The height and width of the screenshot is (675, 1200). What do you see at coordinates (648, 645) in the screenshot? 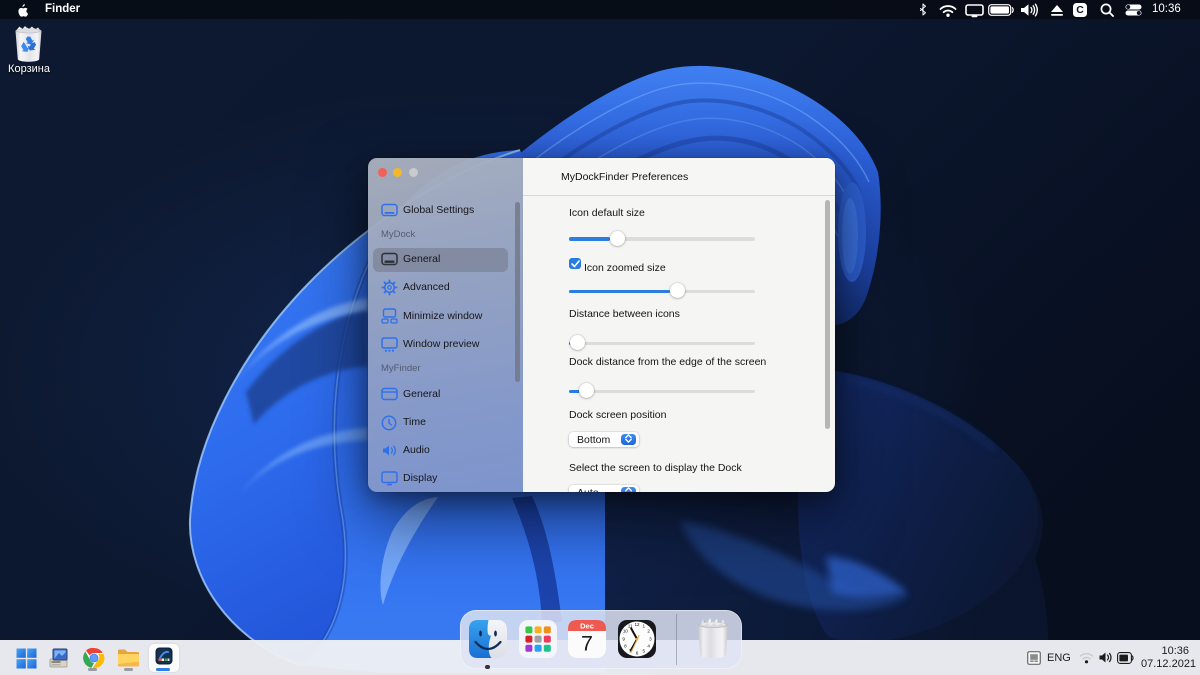
I see `svg-text: 4` at bounding box center [648, 645].